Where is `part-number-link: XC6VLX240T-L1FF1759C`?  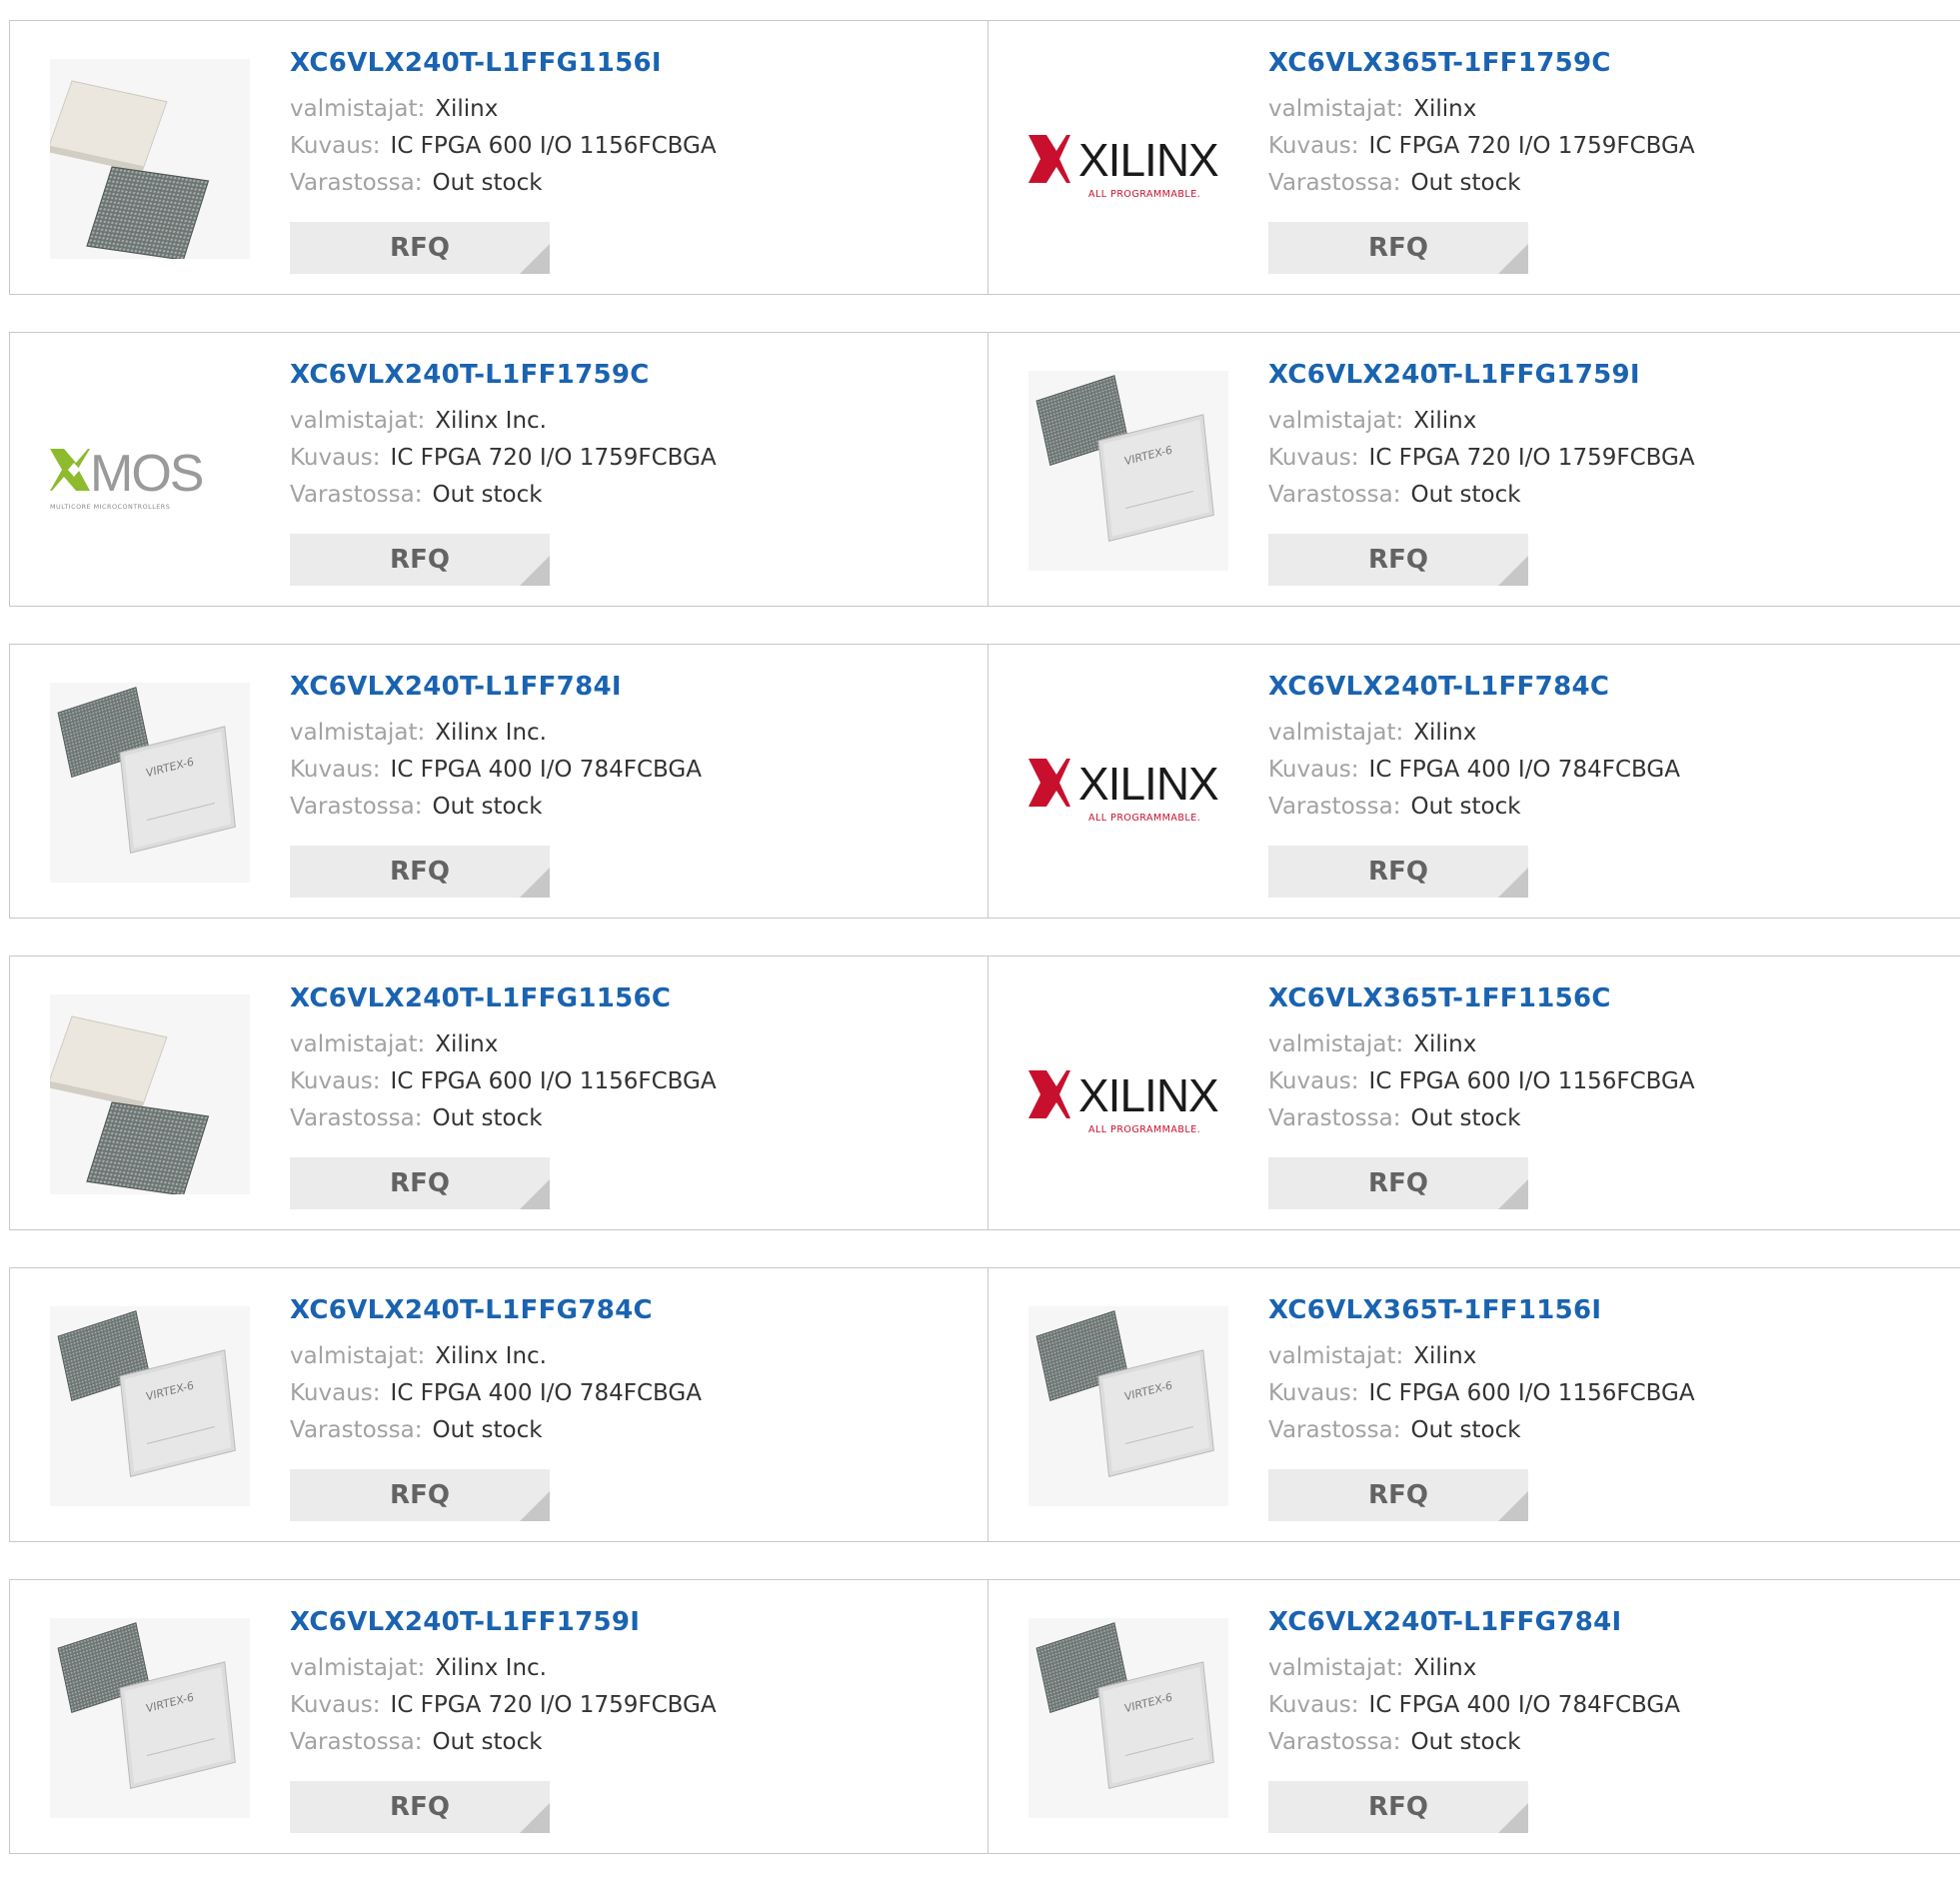
part-number-link: XC6VLX240T-L1FF1759C is located at coordinates (504, 375).